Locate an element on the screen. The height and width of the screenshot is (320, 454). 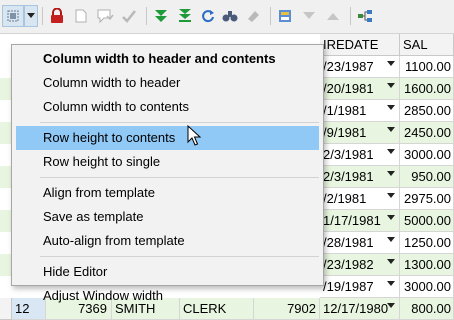
hiredate-cell: 12/17/1980 is located at coordinates (360, 309).